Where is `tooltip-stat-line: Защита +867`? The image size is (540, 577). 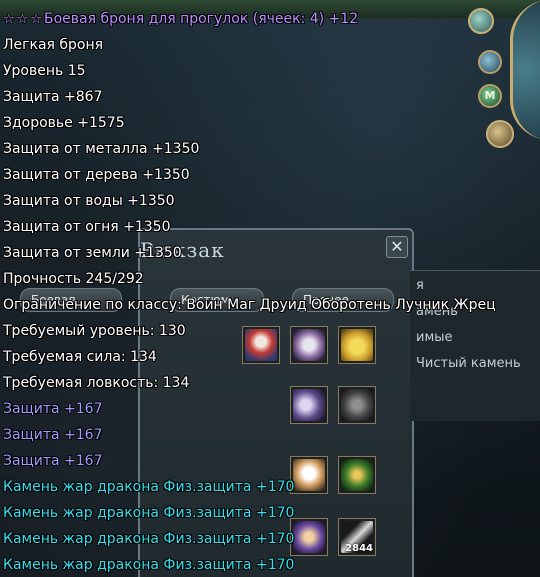 tooltip-stat-line: Защита +867 is located at coordinates (53, 97).